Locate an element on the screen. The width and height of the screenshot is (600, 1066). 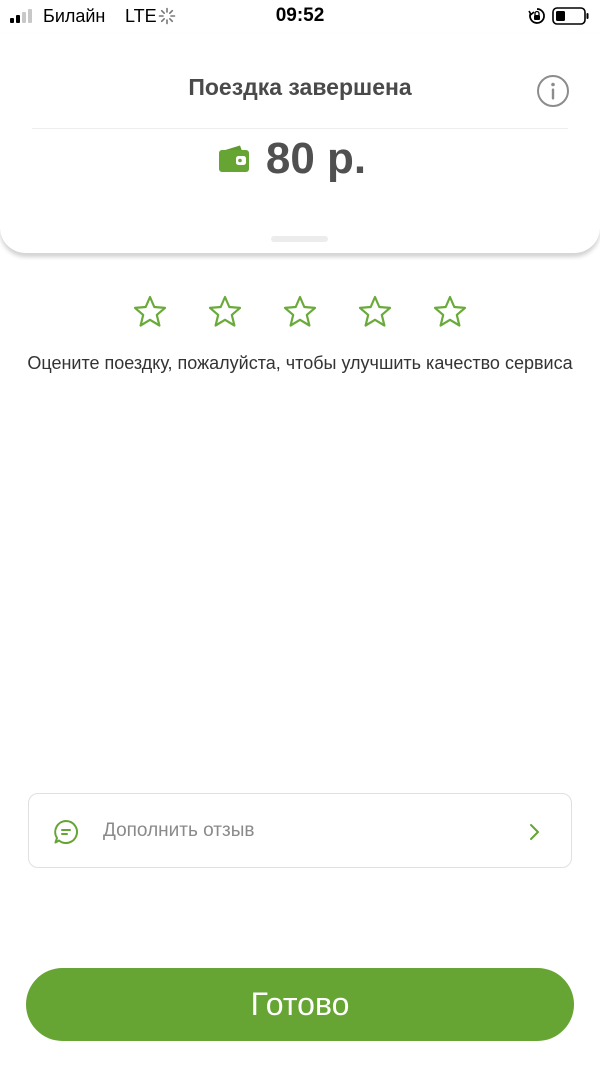
clock: 09:52 is located at coordinates (300, 15).